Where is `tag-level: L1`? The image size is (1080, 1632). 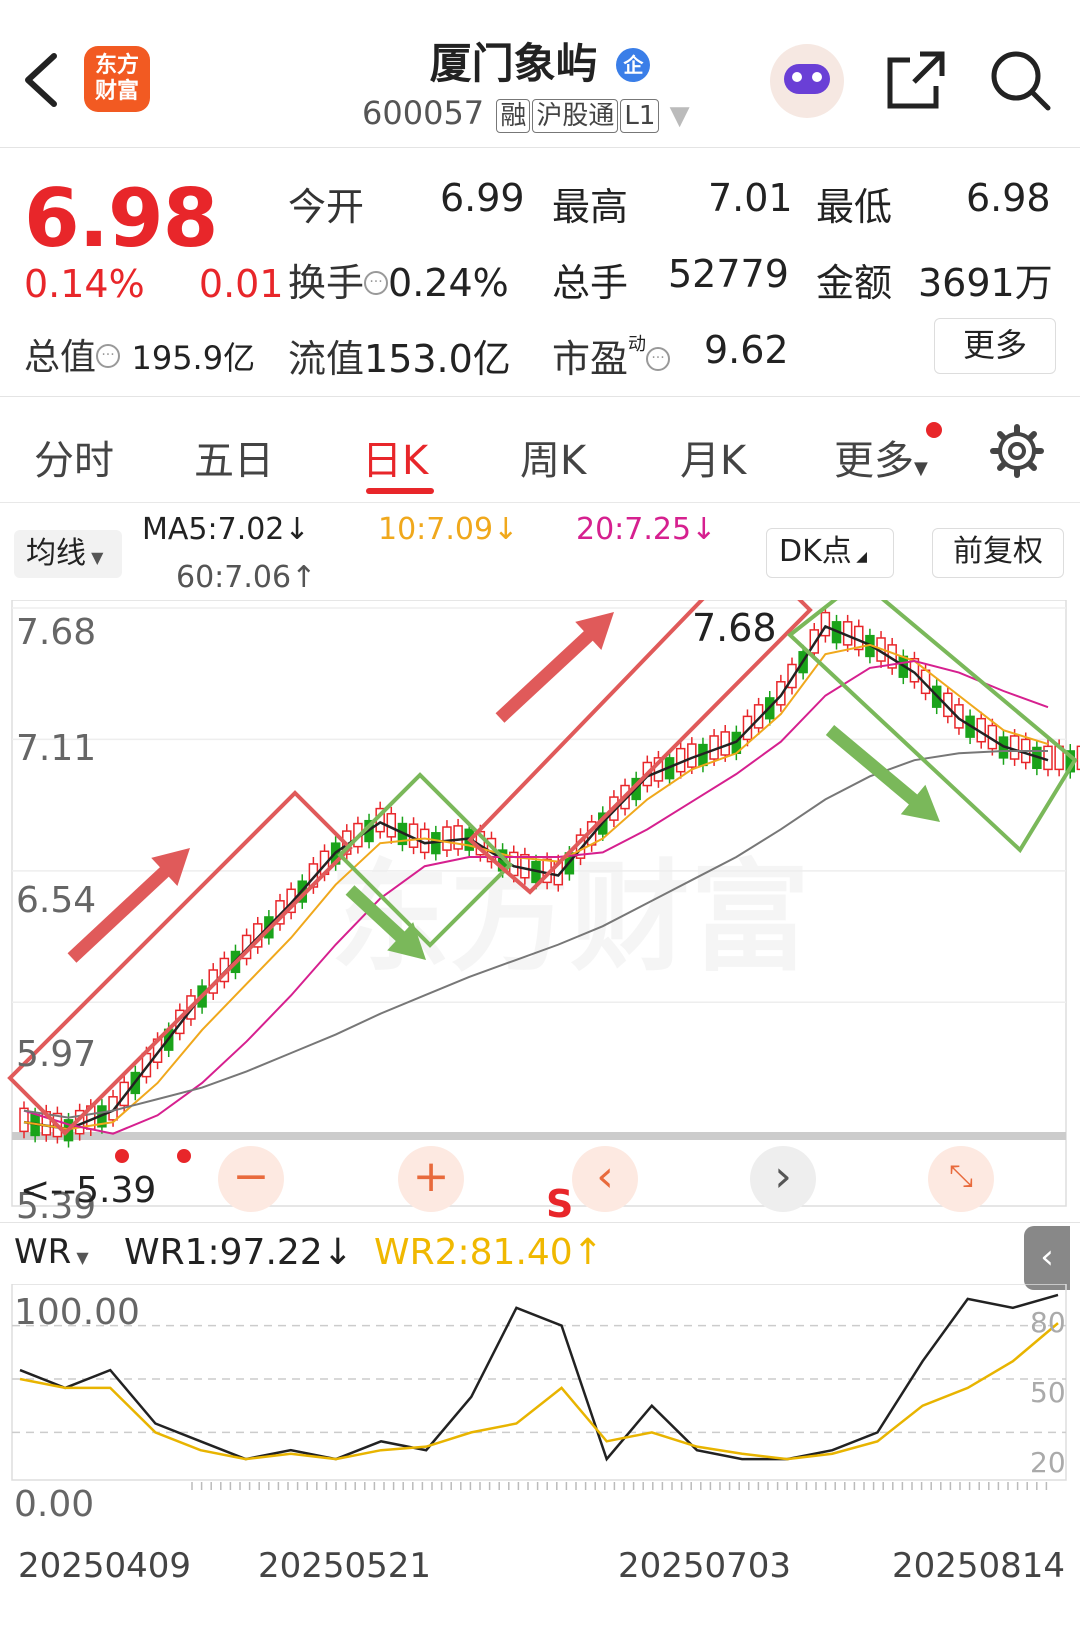
tag-level: L1 is located at coordinates (640, 116).